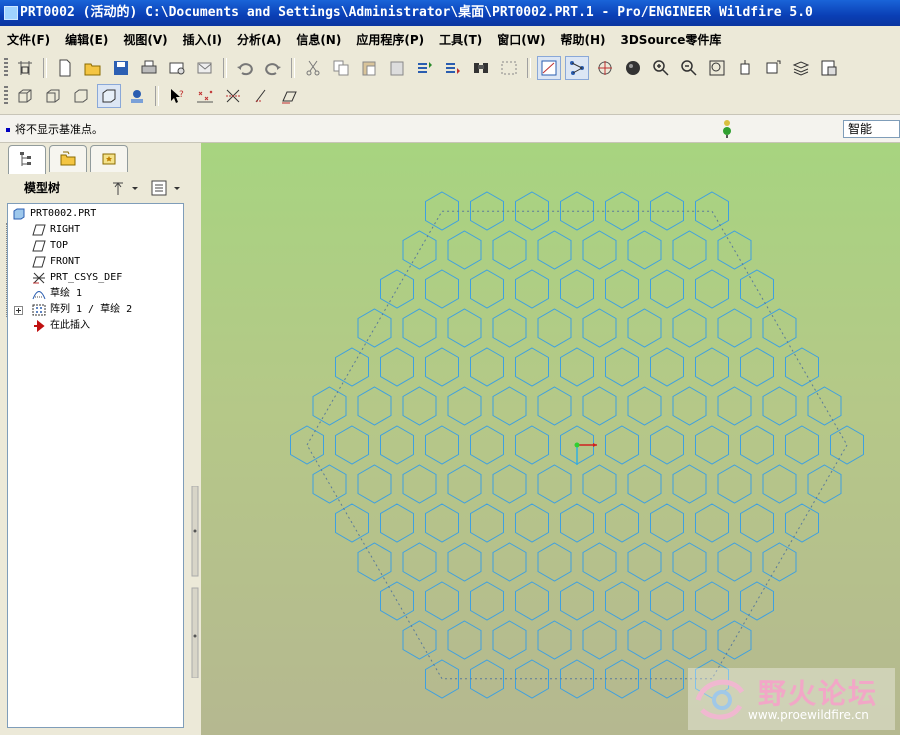 The height and width of the screenshot is (735, 900). What do you see at coordinates (633, 68) in the screenshot?
I see `shade-icon` at bounding box center [633, 68].